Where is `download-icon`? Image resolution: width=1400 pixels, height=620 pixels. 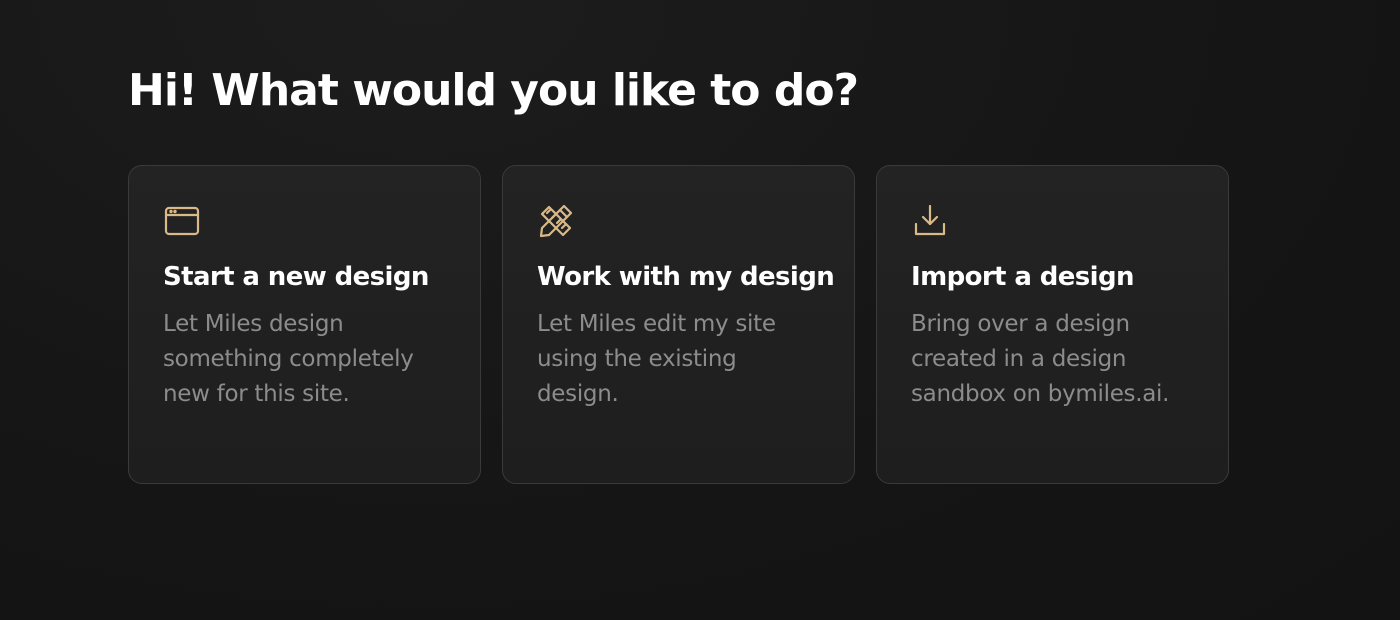 download-icon is located at coordinates (930, 221).